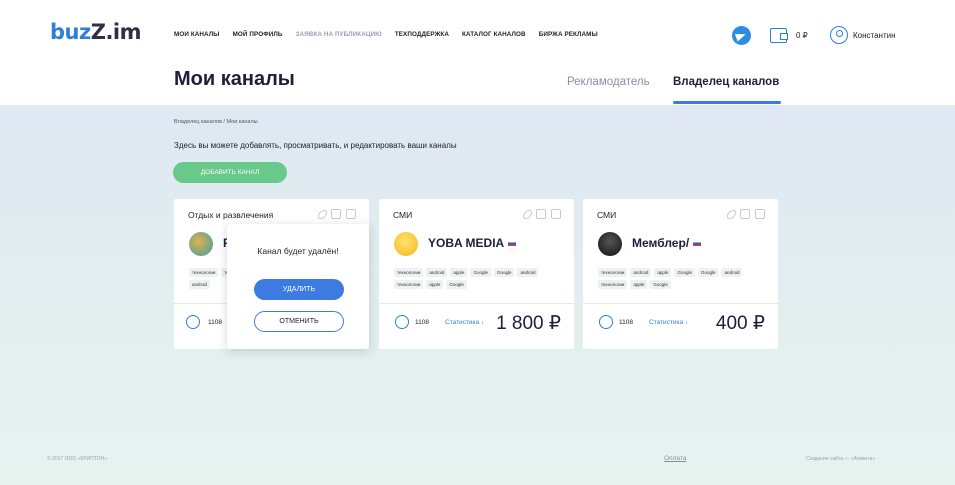 The height and width of the screenshot is (485, 955). What do you see at coordinates (299, 289) in the screenshot?
I see `confirm-delete-button: УДАЛИТЬ` at bounding box center [299, 289].